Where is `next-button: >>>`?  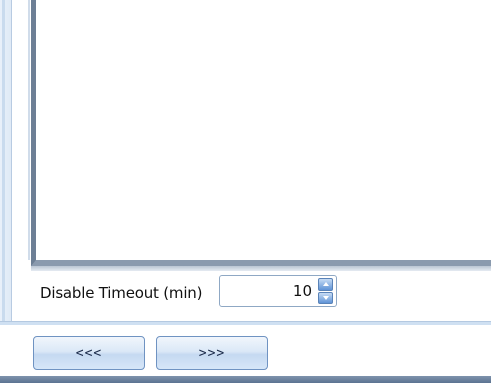
next-button: >>> is located at coordinates (212, 353).